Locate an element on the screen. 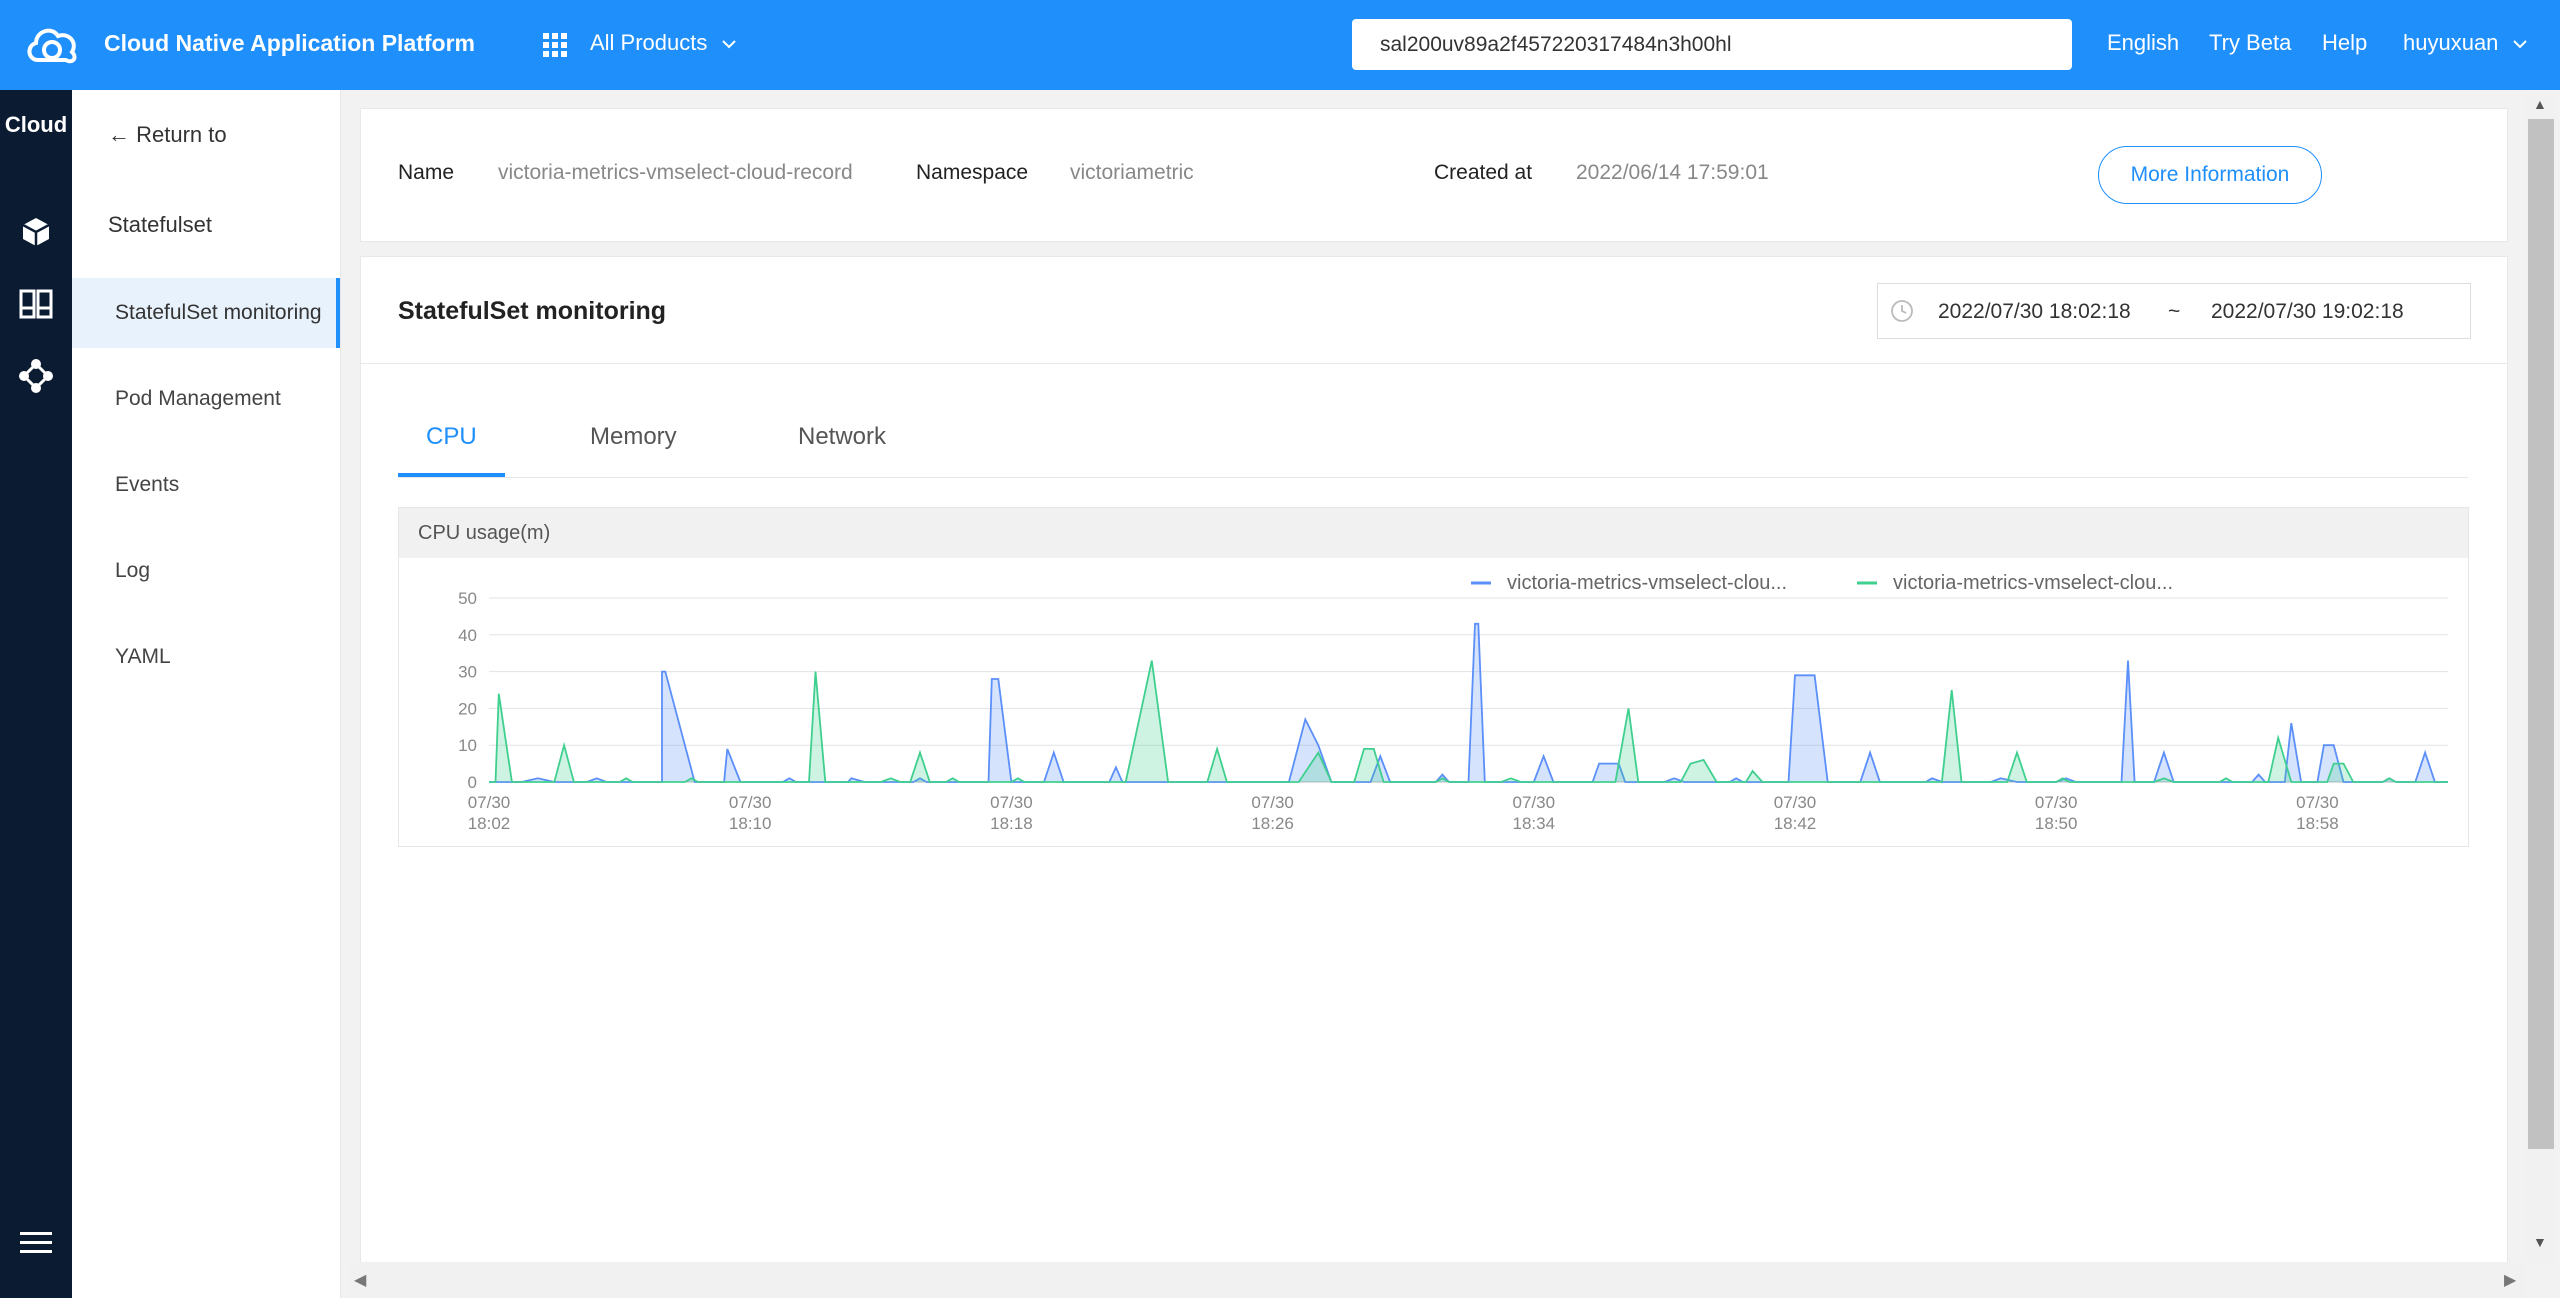 The width and height of the screenshot is (2560, 1298). all-products-menu: All Products is located at coordinates (663, 43).